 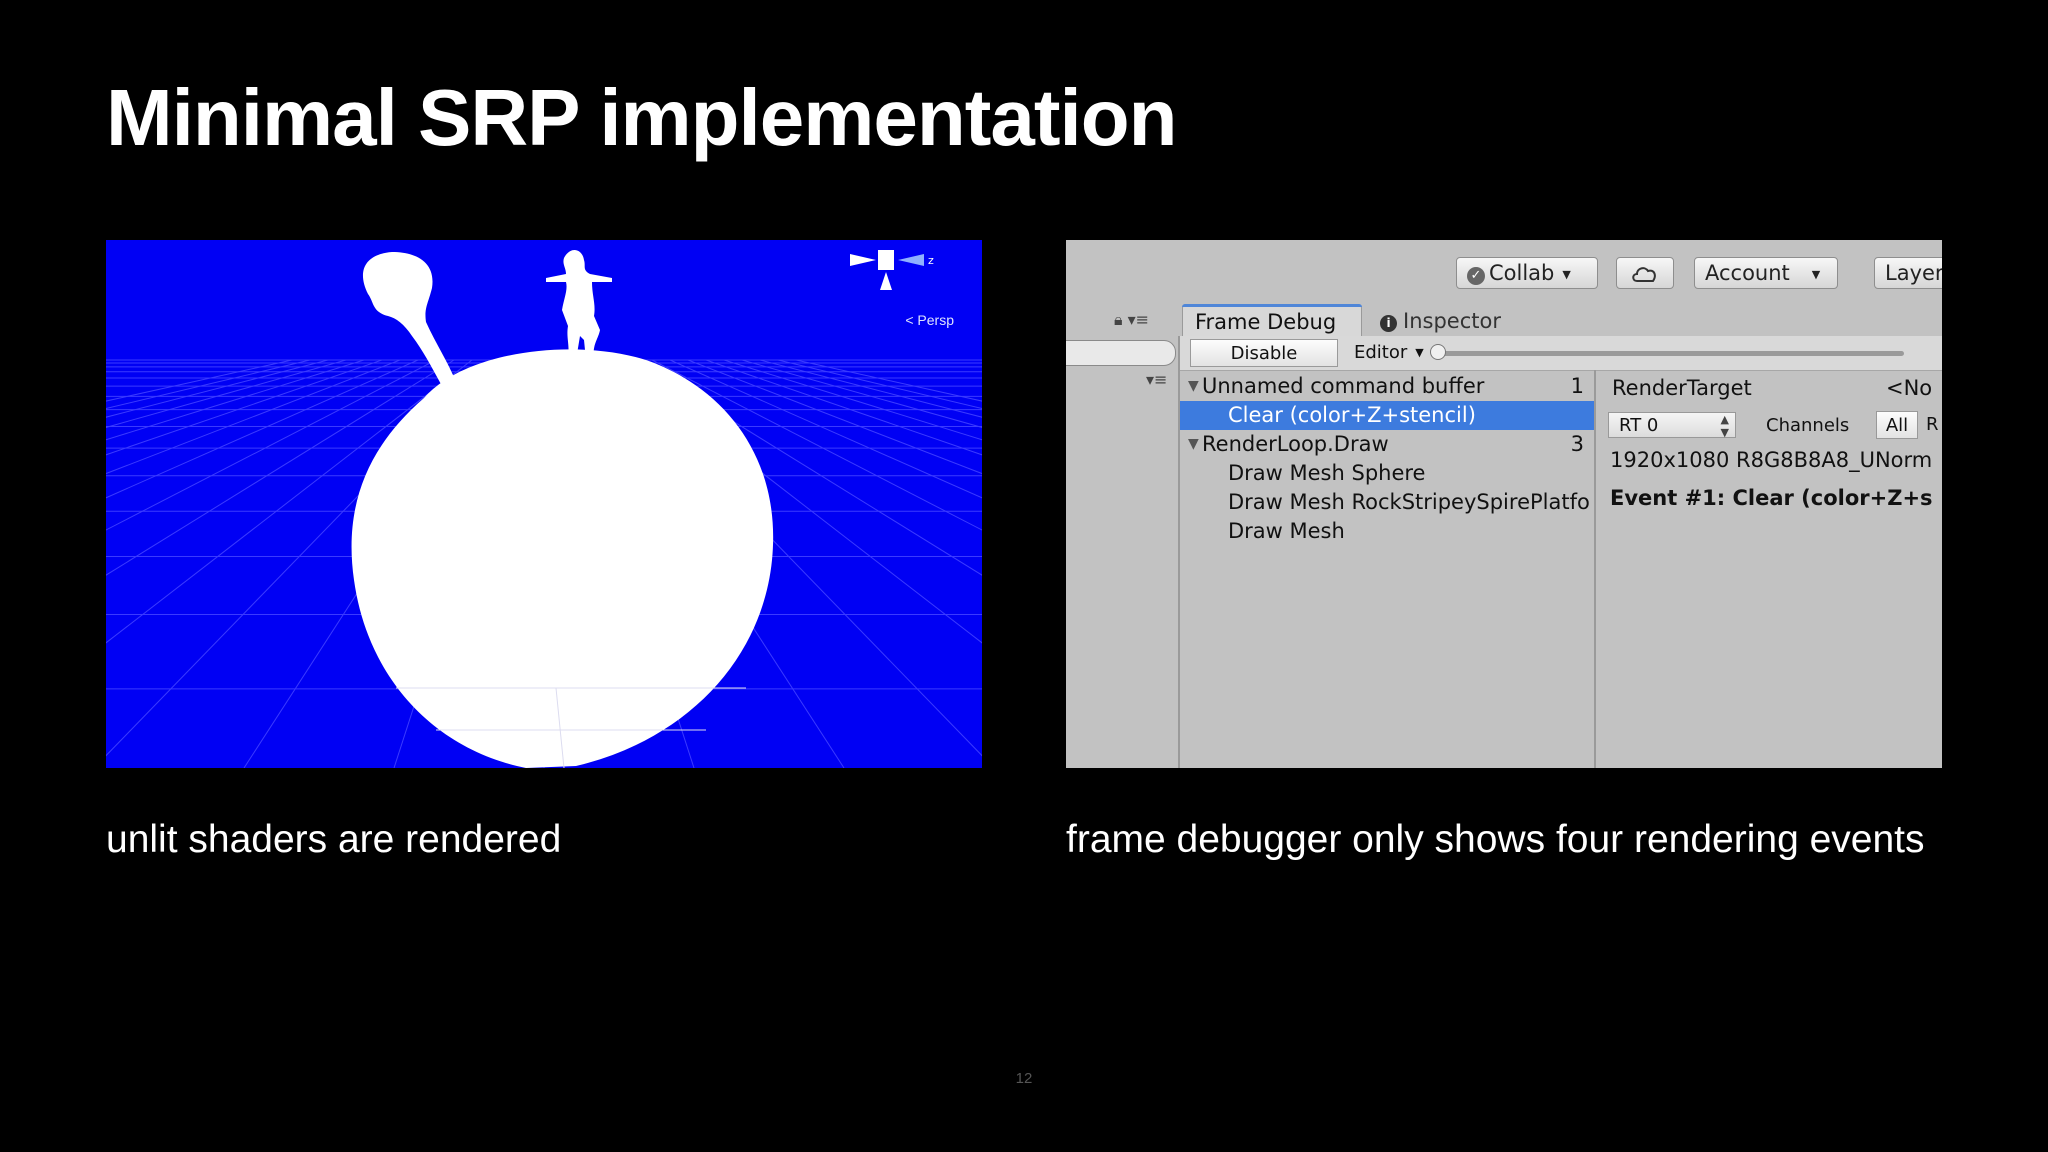 What do you see at coordinates (1121, 353) in the screenshot?
I see `hierarchy-search-input` at bounding box center [1121, 353].